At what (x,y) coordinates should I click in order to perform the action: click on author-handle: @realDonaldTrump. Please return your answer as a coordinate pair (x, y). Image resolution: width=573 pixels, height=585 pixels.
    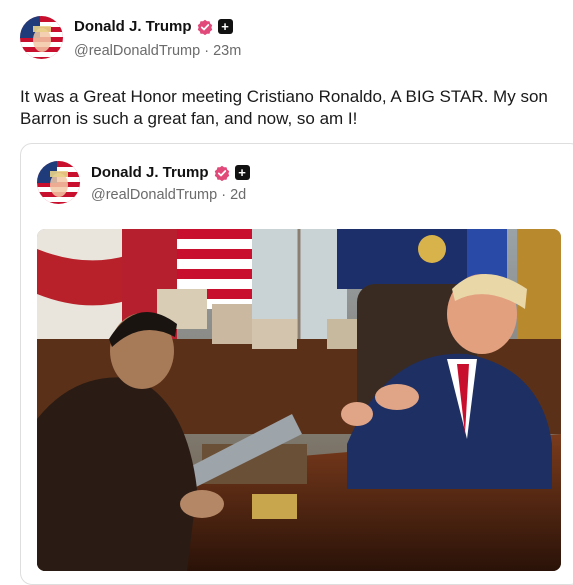
    Looking at the image, I should click on (137, 51).